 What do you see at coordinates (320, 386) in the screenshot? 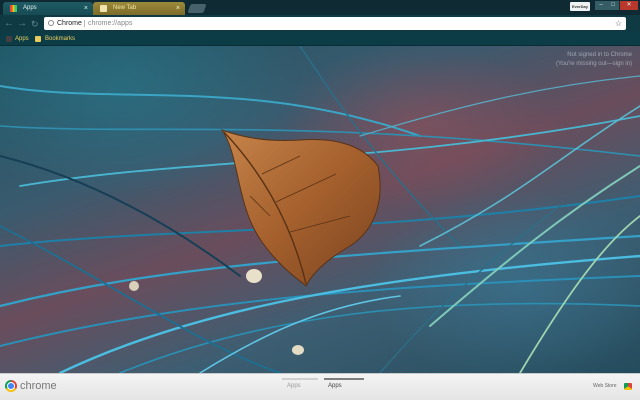
I see `apps-bottom-bar: chrome Apps Apps Web Store` at bounding box center [320, 386].